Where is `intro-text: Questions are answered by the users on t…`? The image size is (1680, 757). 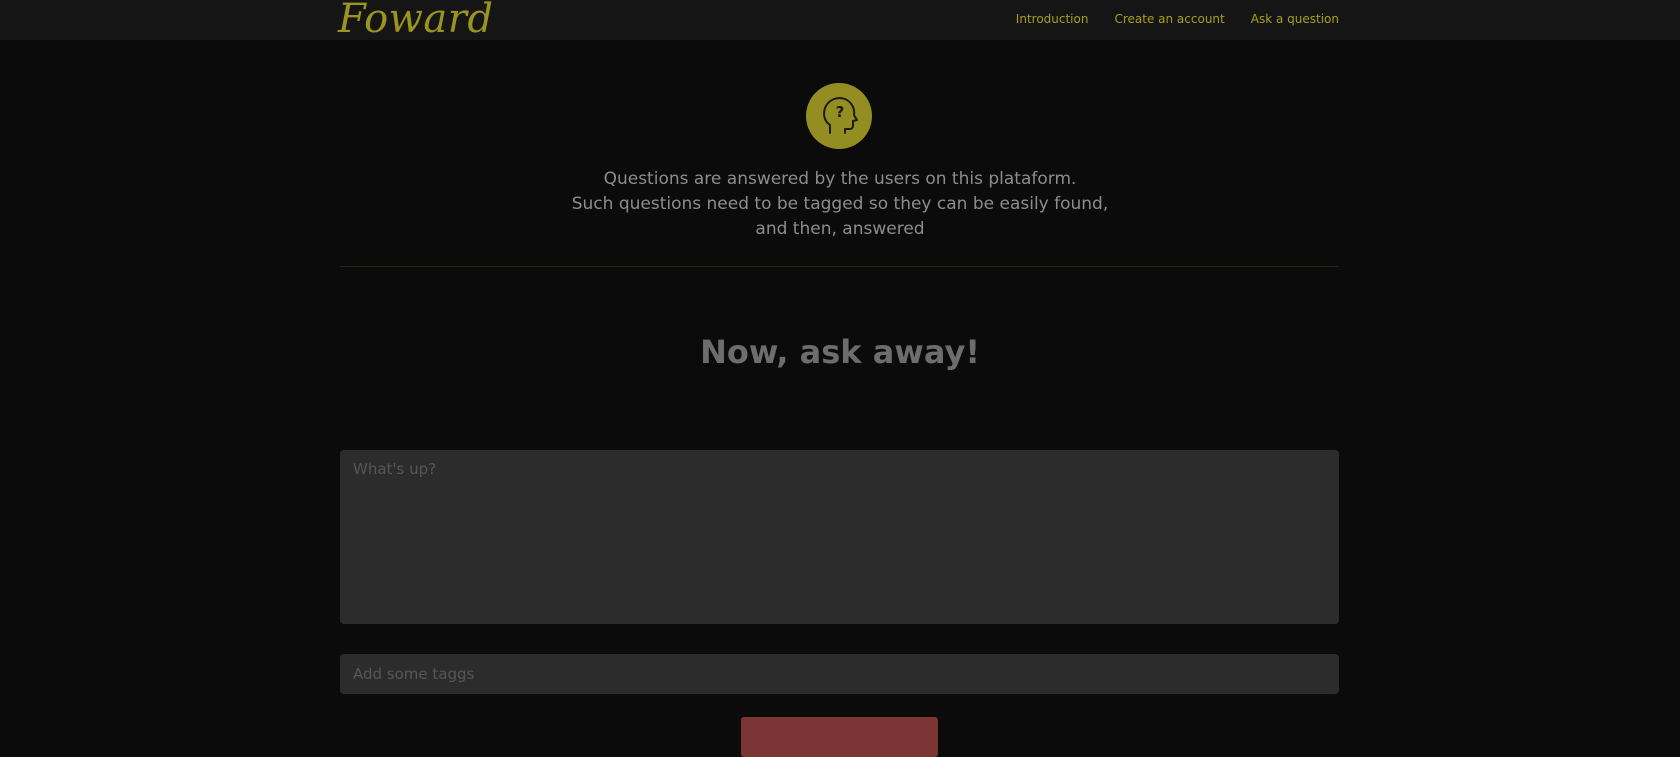
intro-text: Questions are answered by the users on t… is located at coordinates (840, 204).